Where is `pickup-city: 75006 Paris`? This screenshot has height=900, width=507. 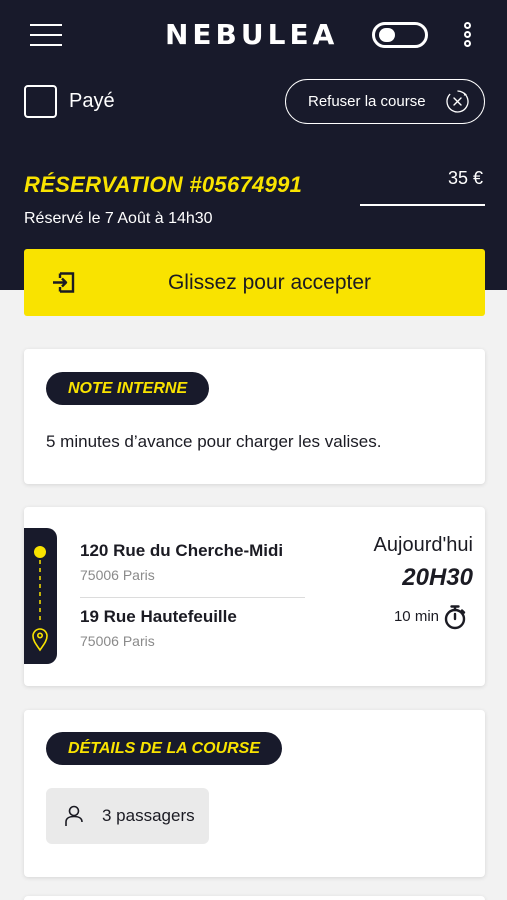 pickup-city: 75006 Paris is located at coordinates (117, 575).